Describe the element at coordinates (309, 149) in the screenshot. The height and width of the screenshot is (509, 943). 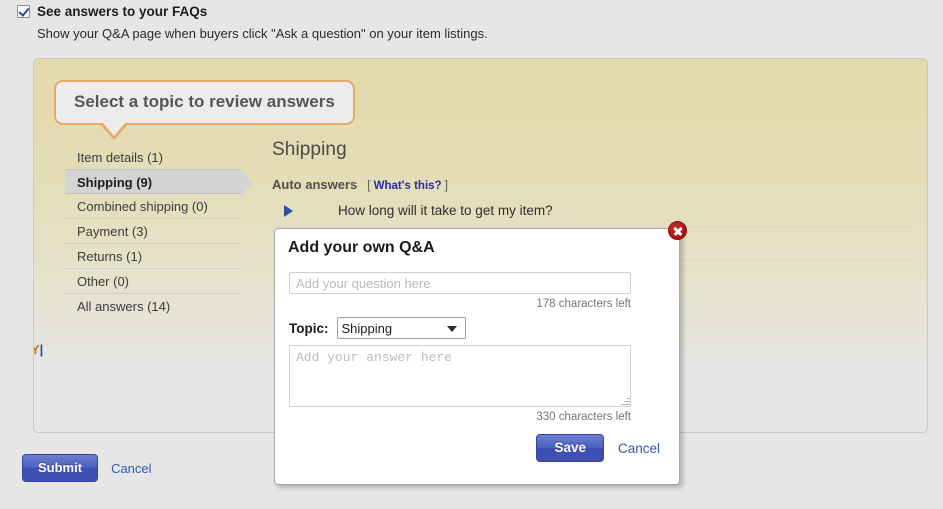
I see `page-title: Shipping` at that location.